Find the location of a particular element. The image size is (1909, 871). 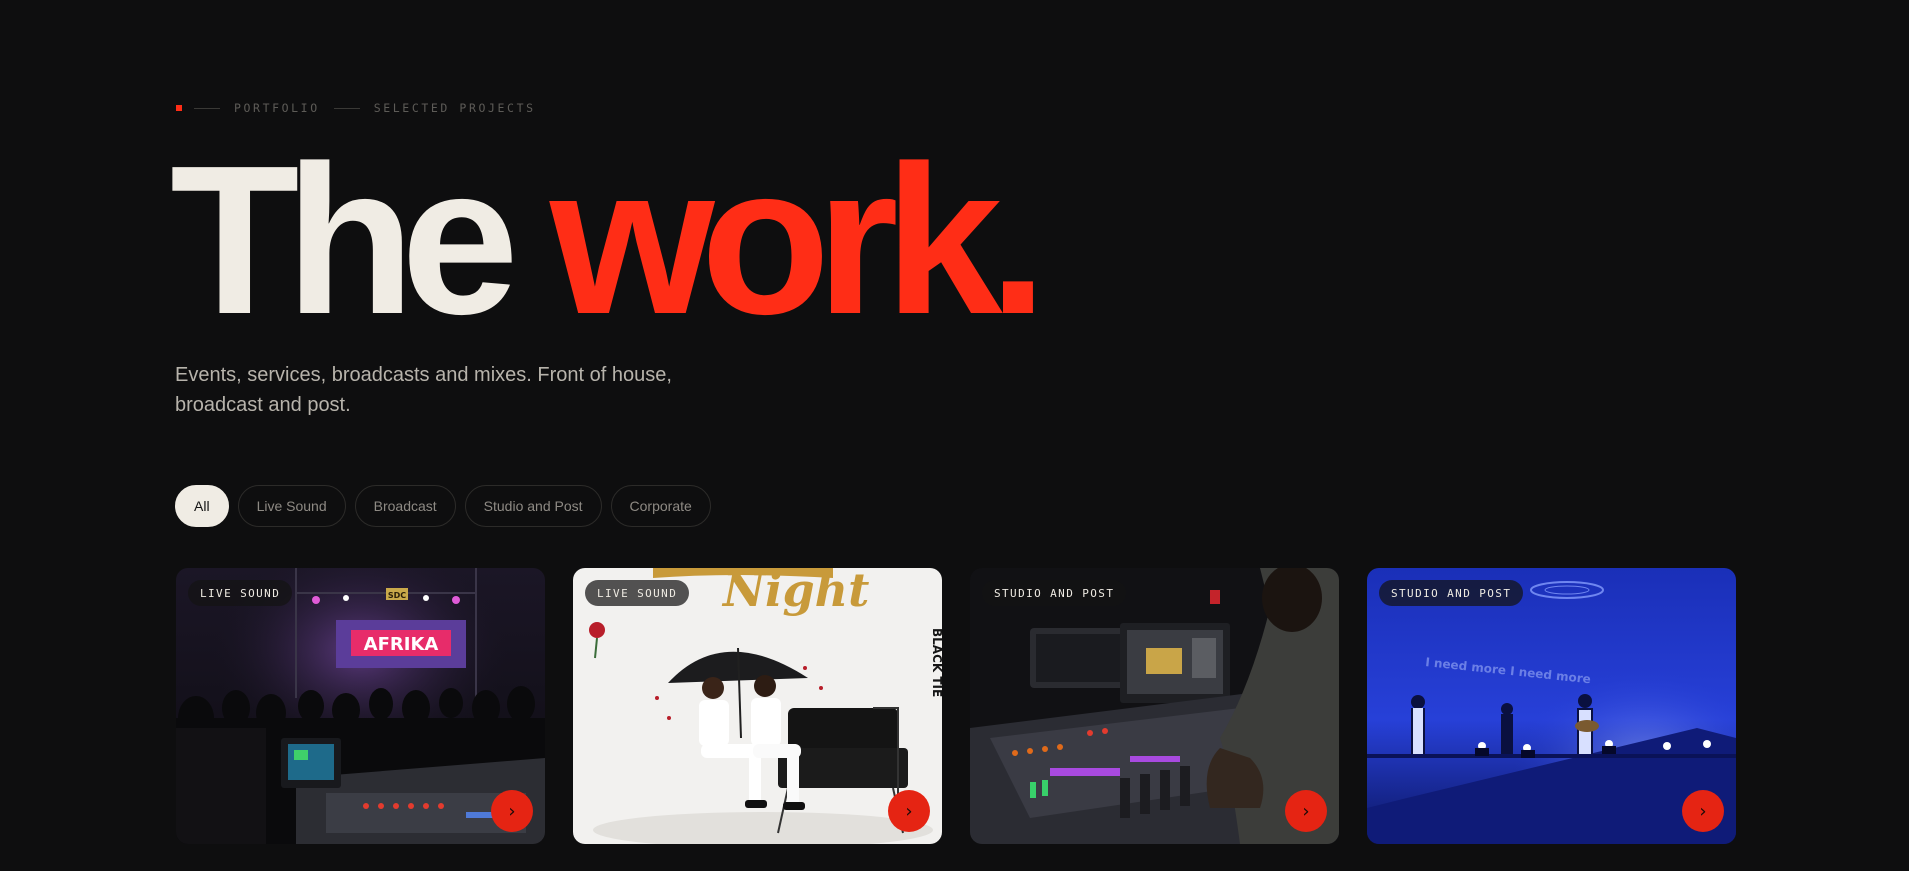

project-card: STUDIO AND POST › is located at coordinates (1154, 706).